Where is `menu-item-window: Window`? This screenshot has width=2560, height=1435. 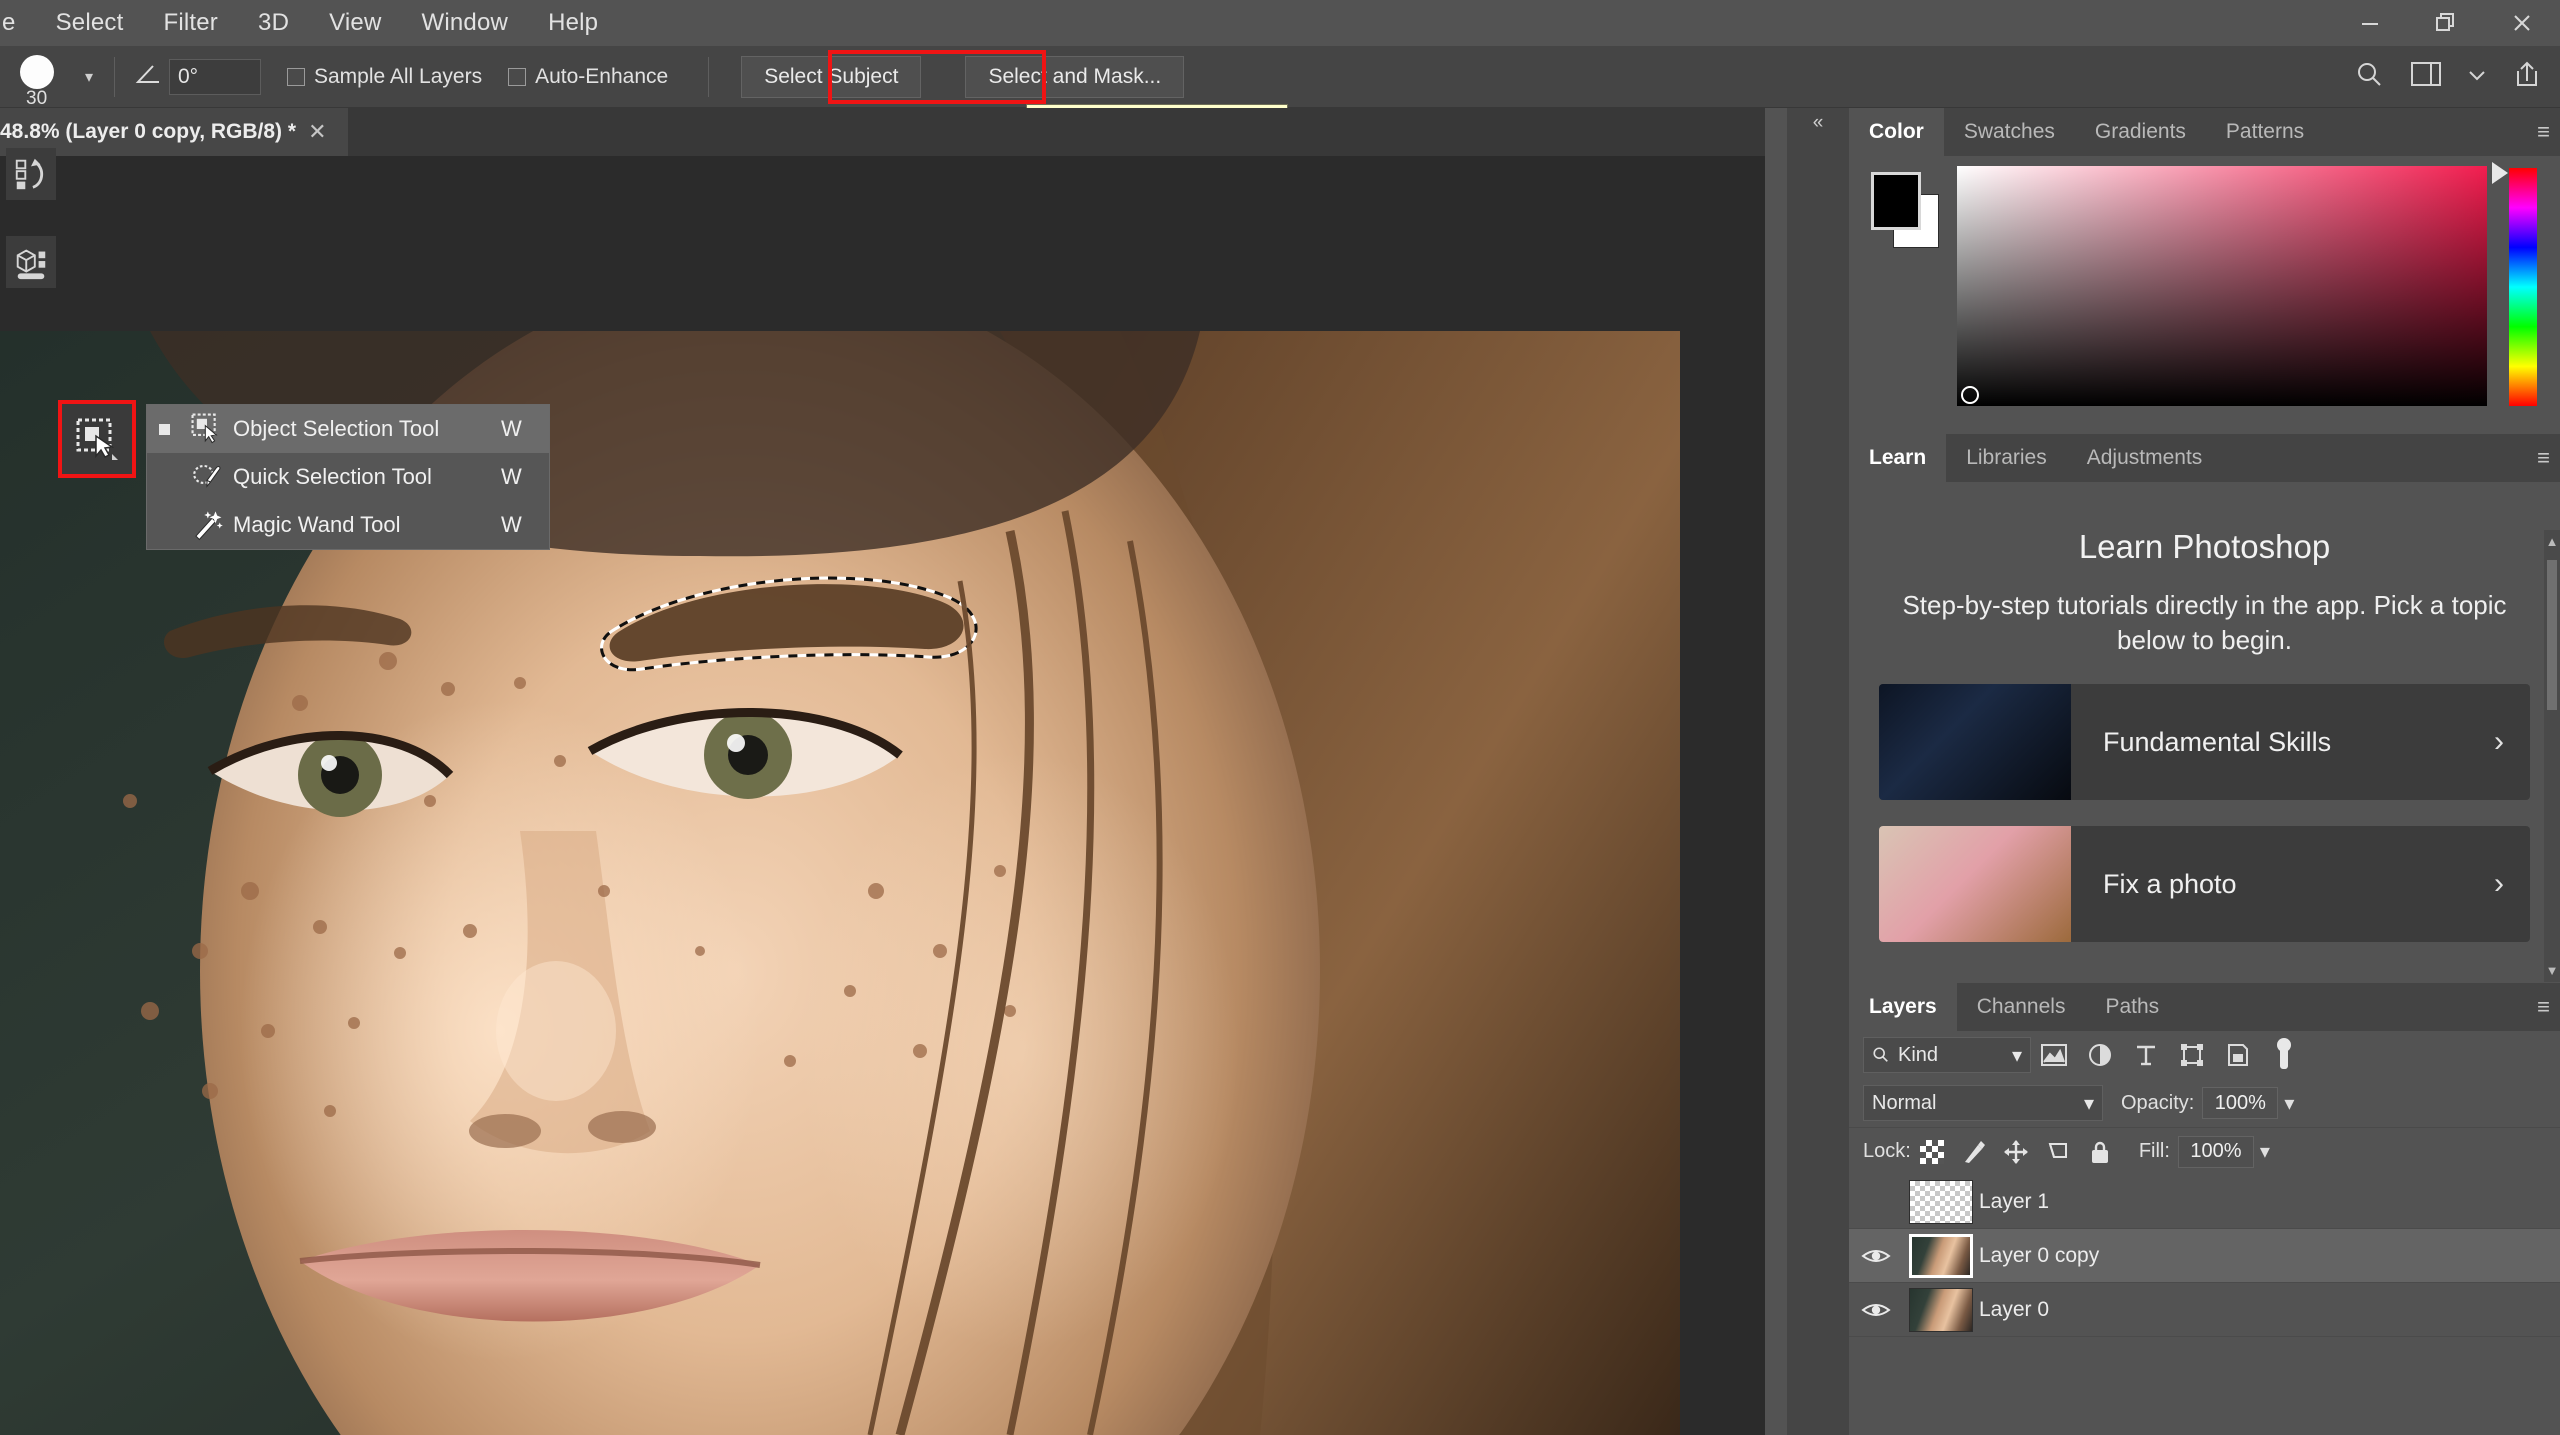
menu-item-window: Window is located at coordinates (465, 23).